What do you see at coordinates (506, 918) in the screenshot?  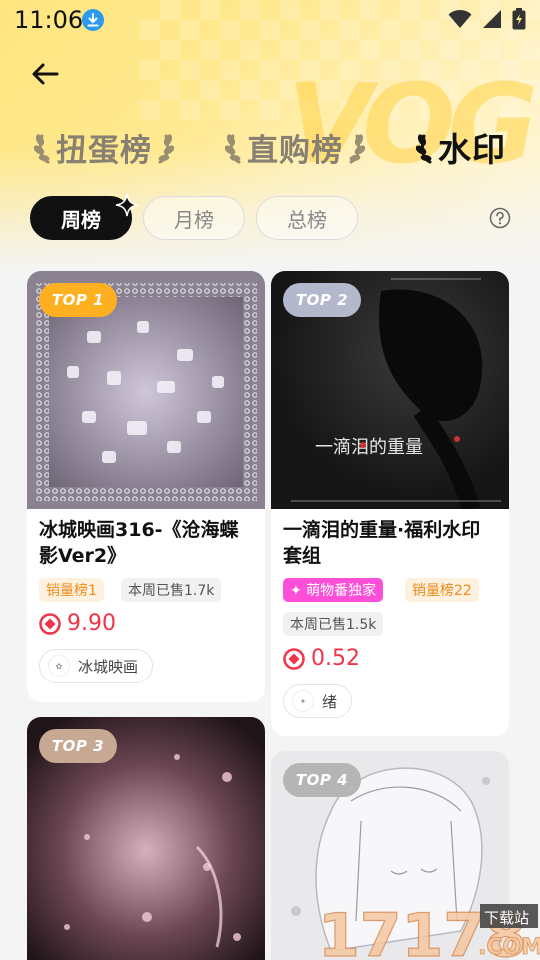 I see `site-logo-sub: 下载站` at bounding box center [506, 918].